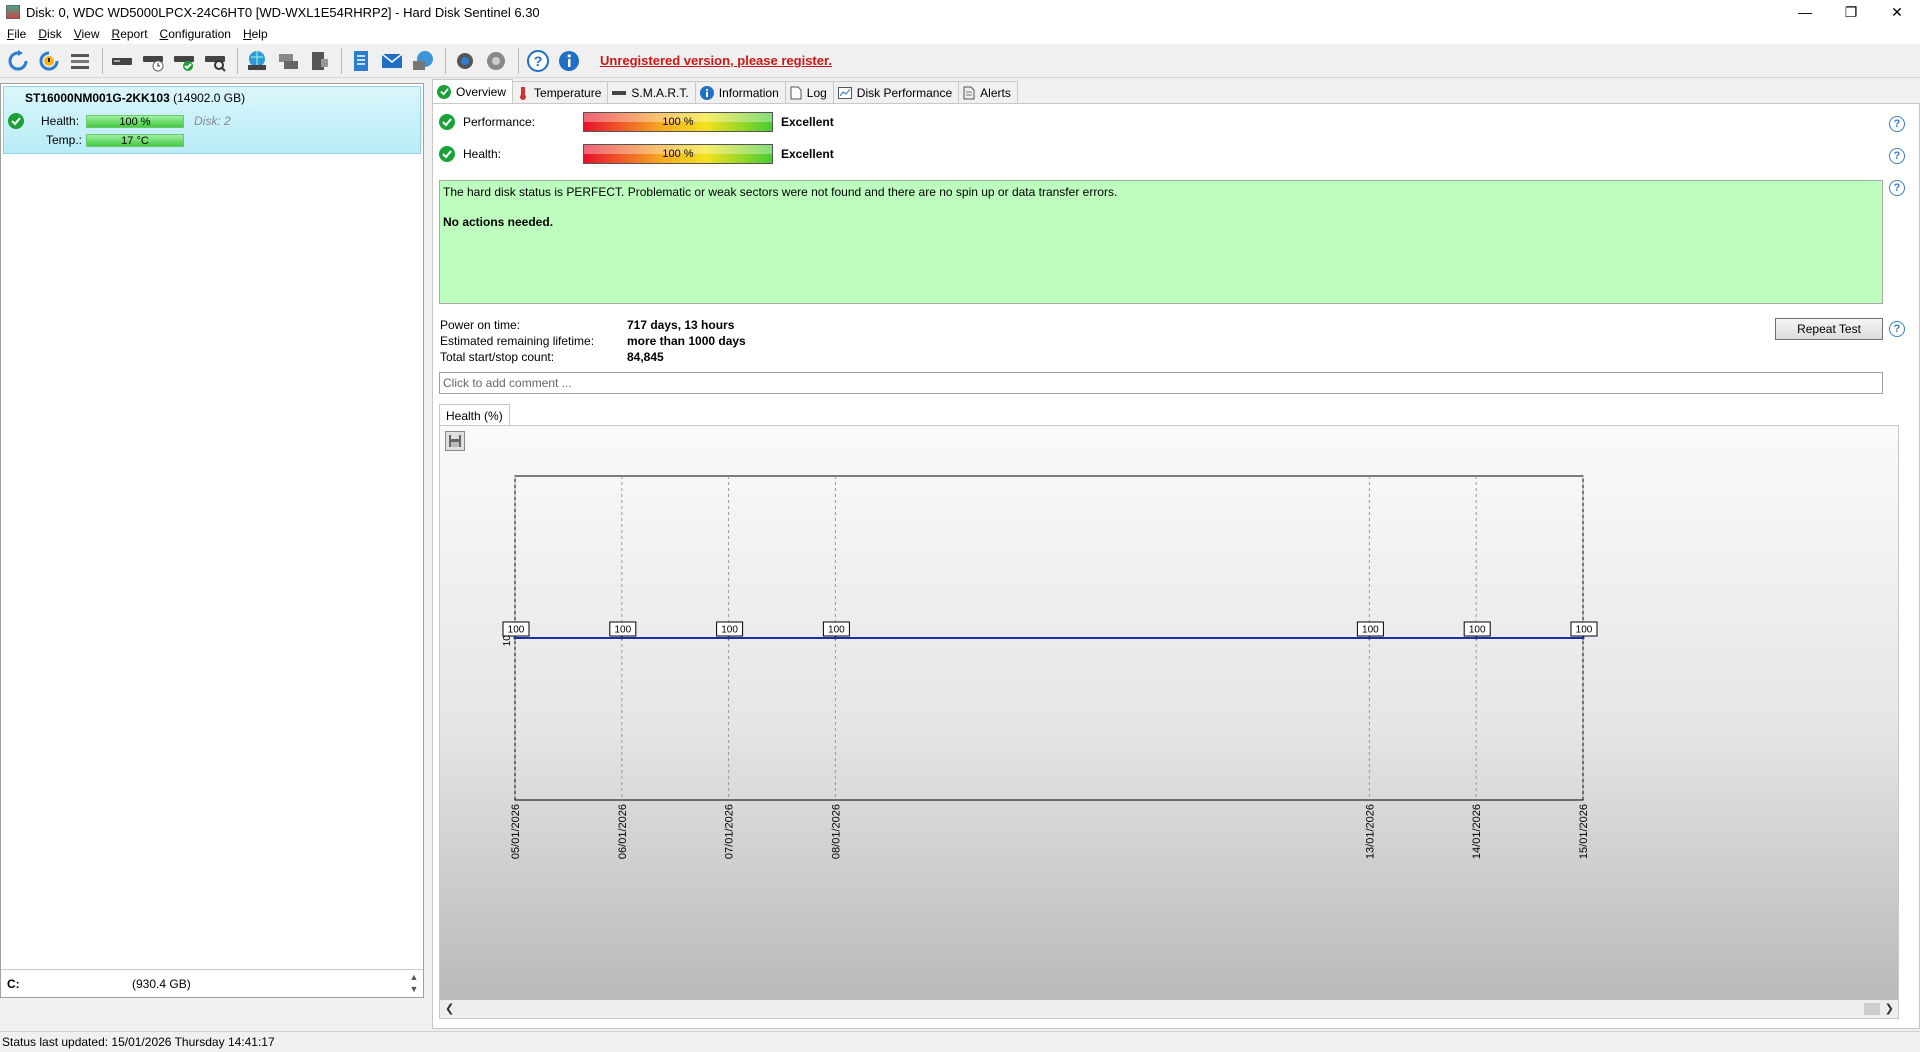 The height and width of the screenshot is (1052, 1920). I want to click on disk-temp-row: Temp.: 17 °C, so click(96, 140).